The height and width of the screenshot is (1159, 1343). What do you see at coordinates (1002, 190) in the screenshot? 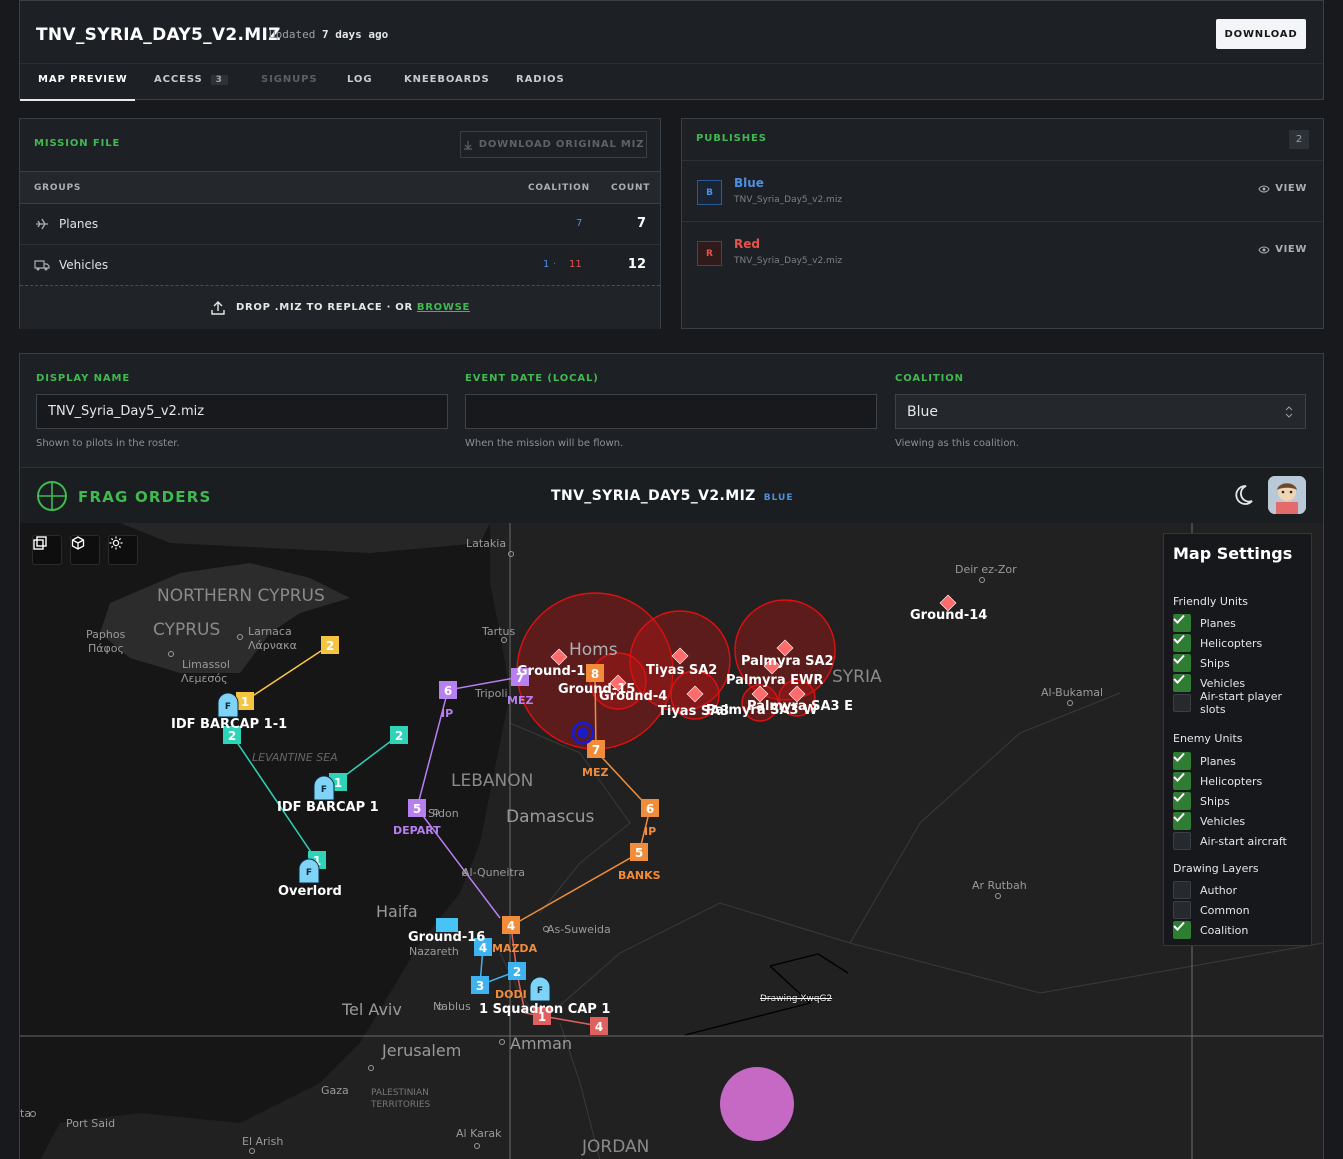
I see `publish-row-blue: B Blue TNV_Syria_Day5_v2.miz VIEW` at bounding box center [1002, 190].